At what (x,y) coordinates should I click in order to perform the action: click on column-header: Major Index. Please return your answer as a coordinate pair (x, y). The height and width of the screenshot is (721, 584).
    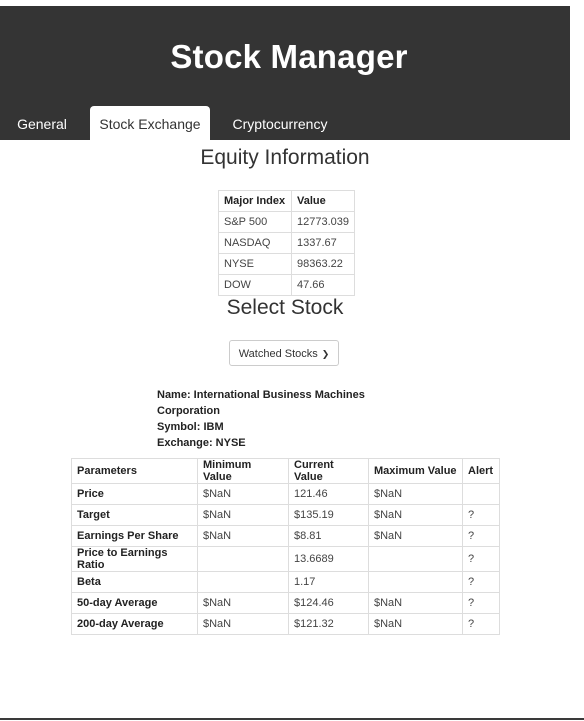
    Looking at the image, I should click on (255, 201).